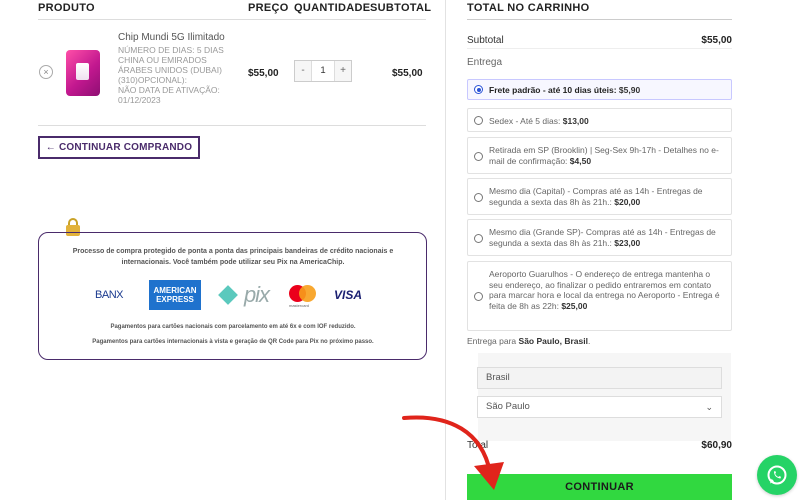 Image resolution: width=800 pixels, height=500 pixels. Describe the element at coordinates (539, 121) in the screenshot. I see `shipping-option-label: Sedex - Até 5 dias: $13,00` at that location.